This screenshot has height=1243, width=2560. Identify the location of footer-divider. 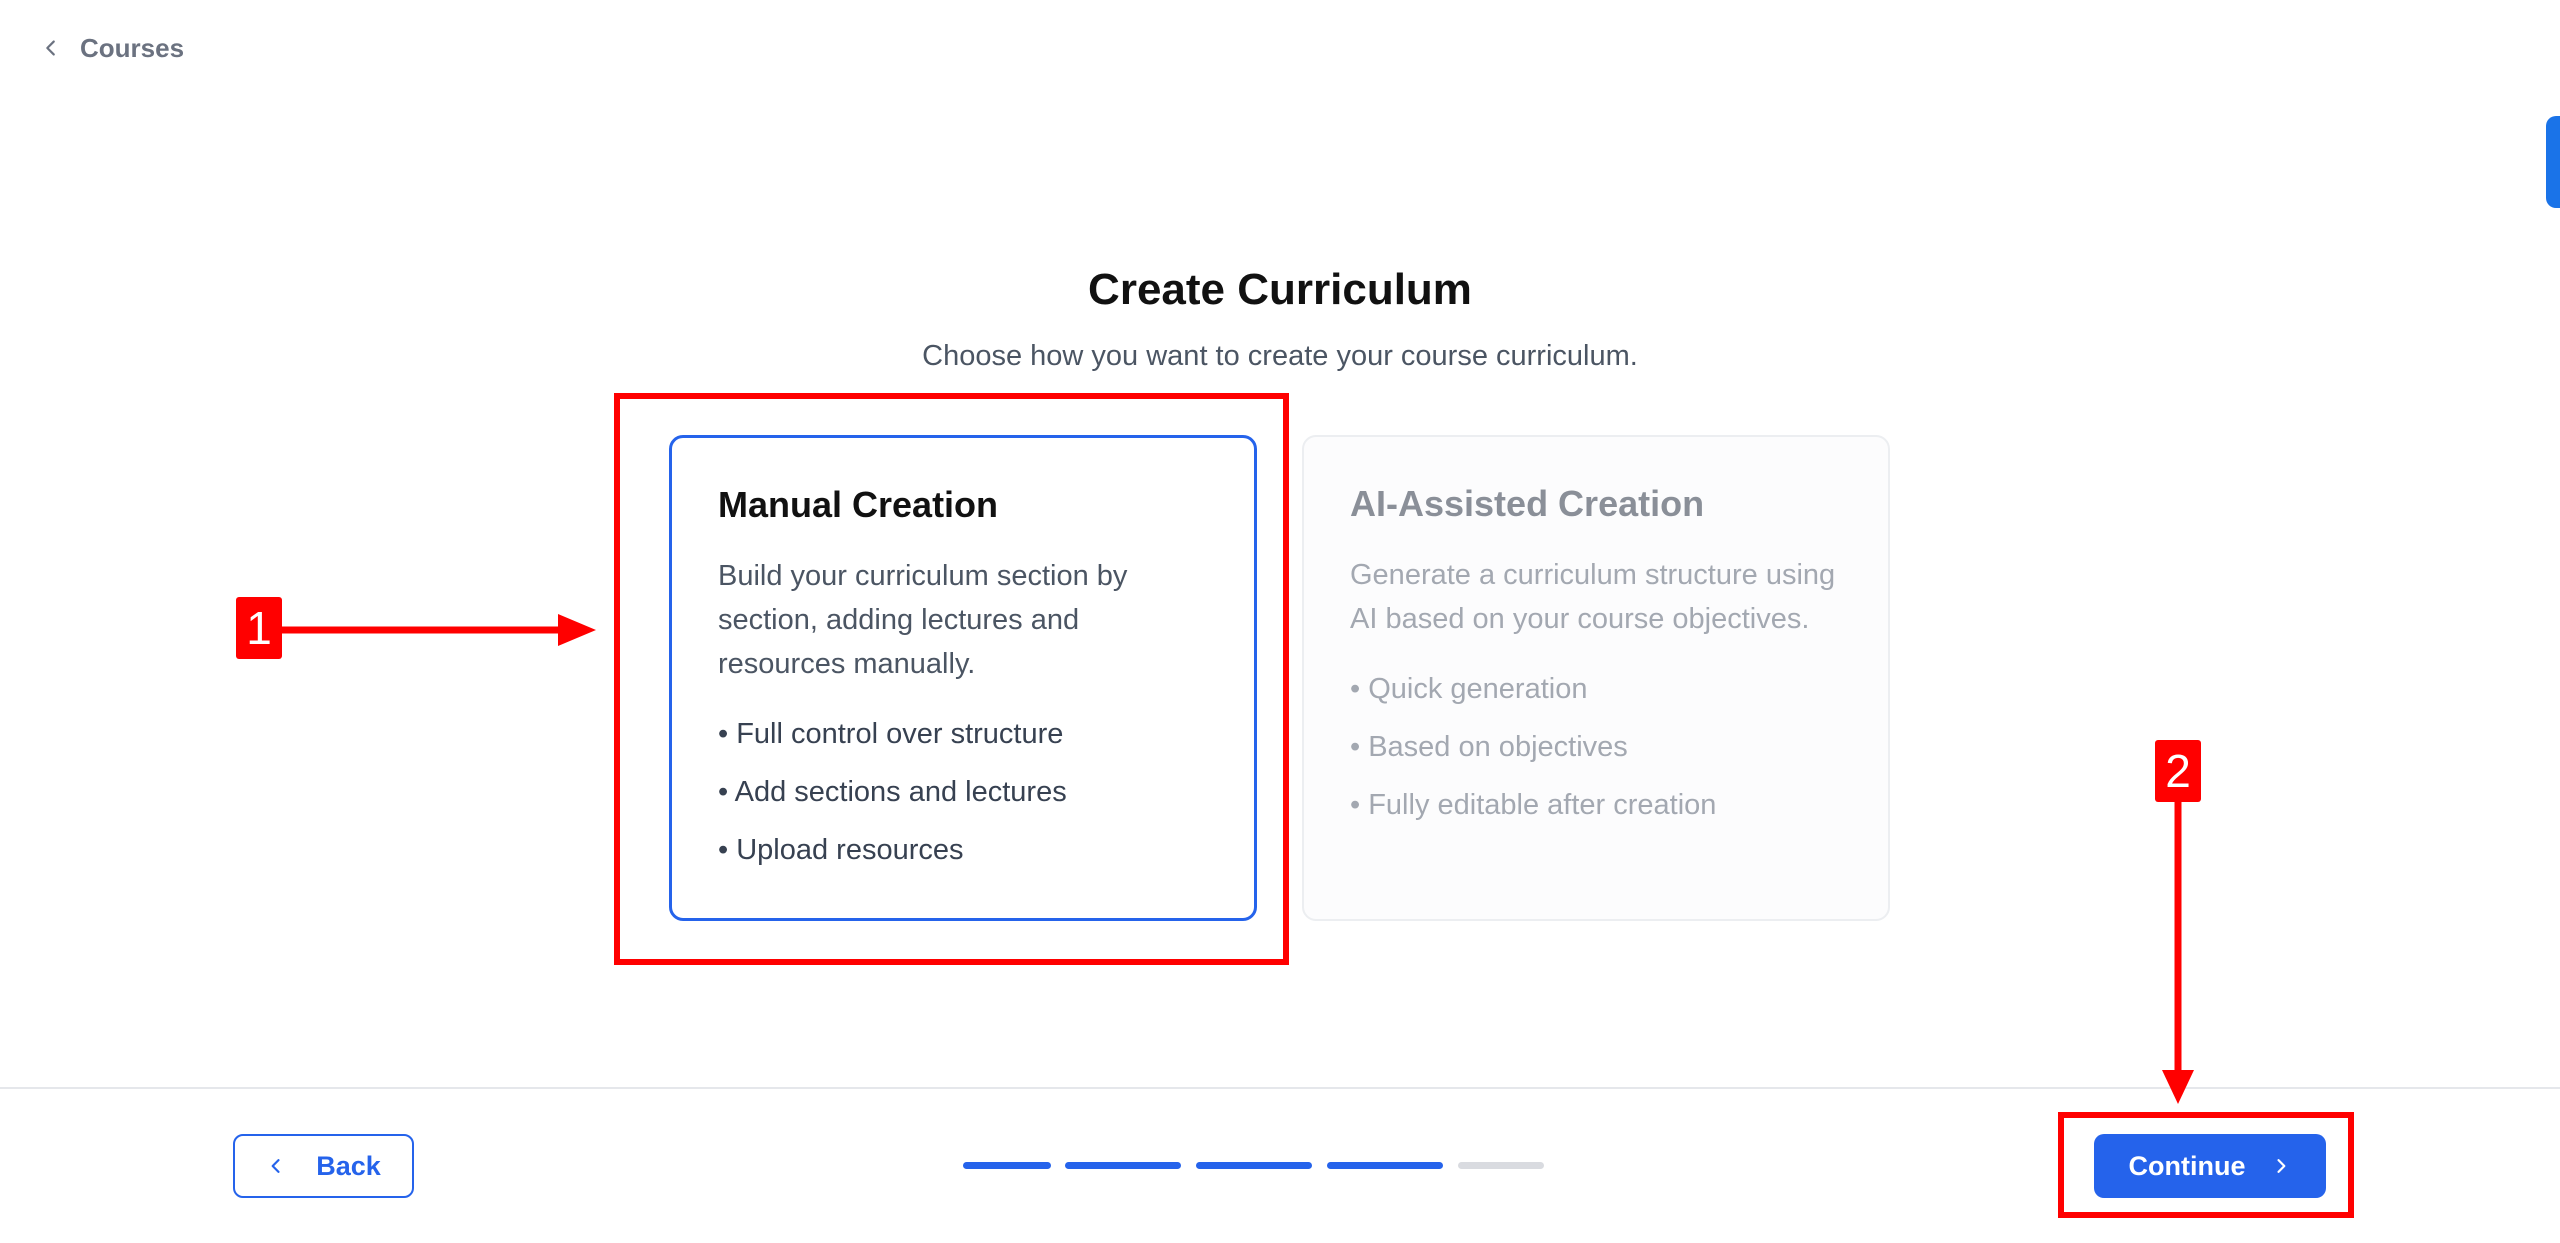
(1280, 1088).